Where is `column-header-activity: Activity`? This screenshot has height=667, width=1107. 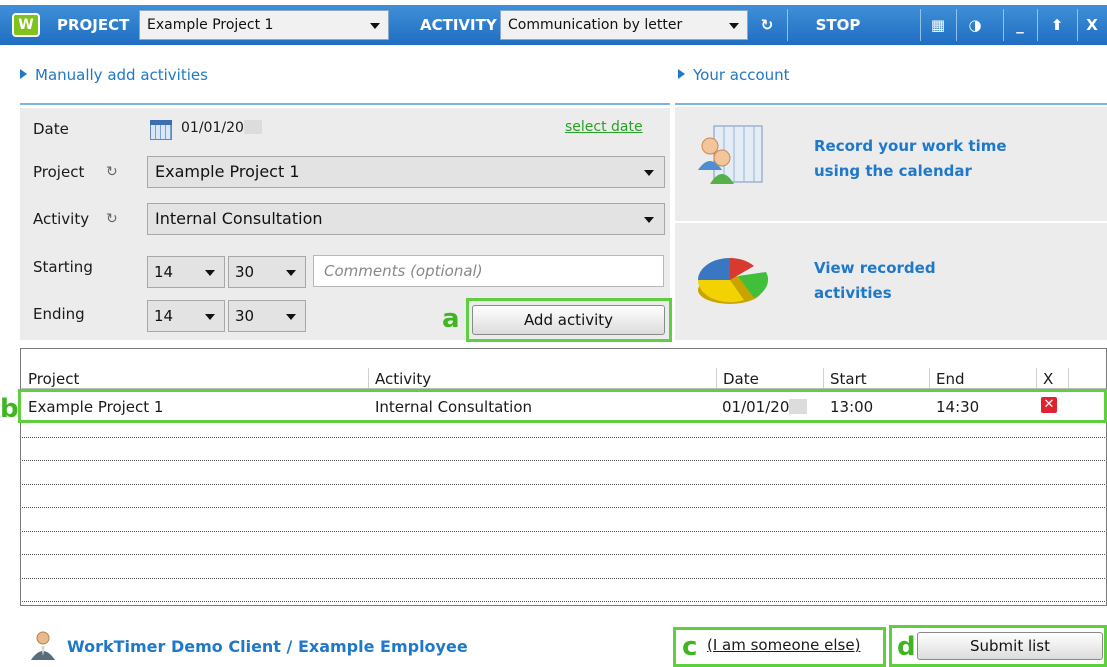 column-header-activity: Activity is located at coordinates (403, 379).